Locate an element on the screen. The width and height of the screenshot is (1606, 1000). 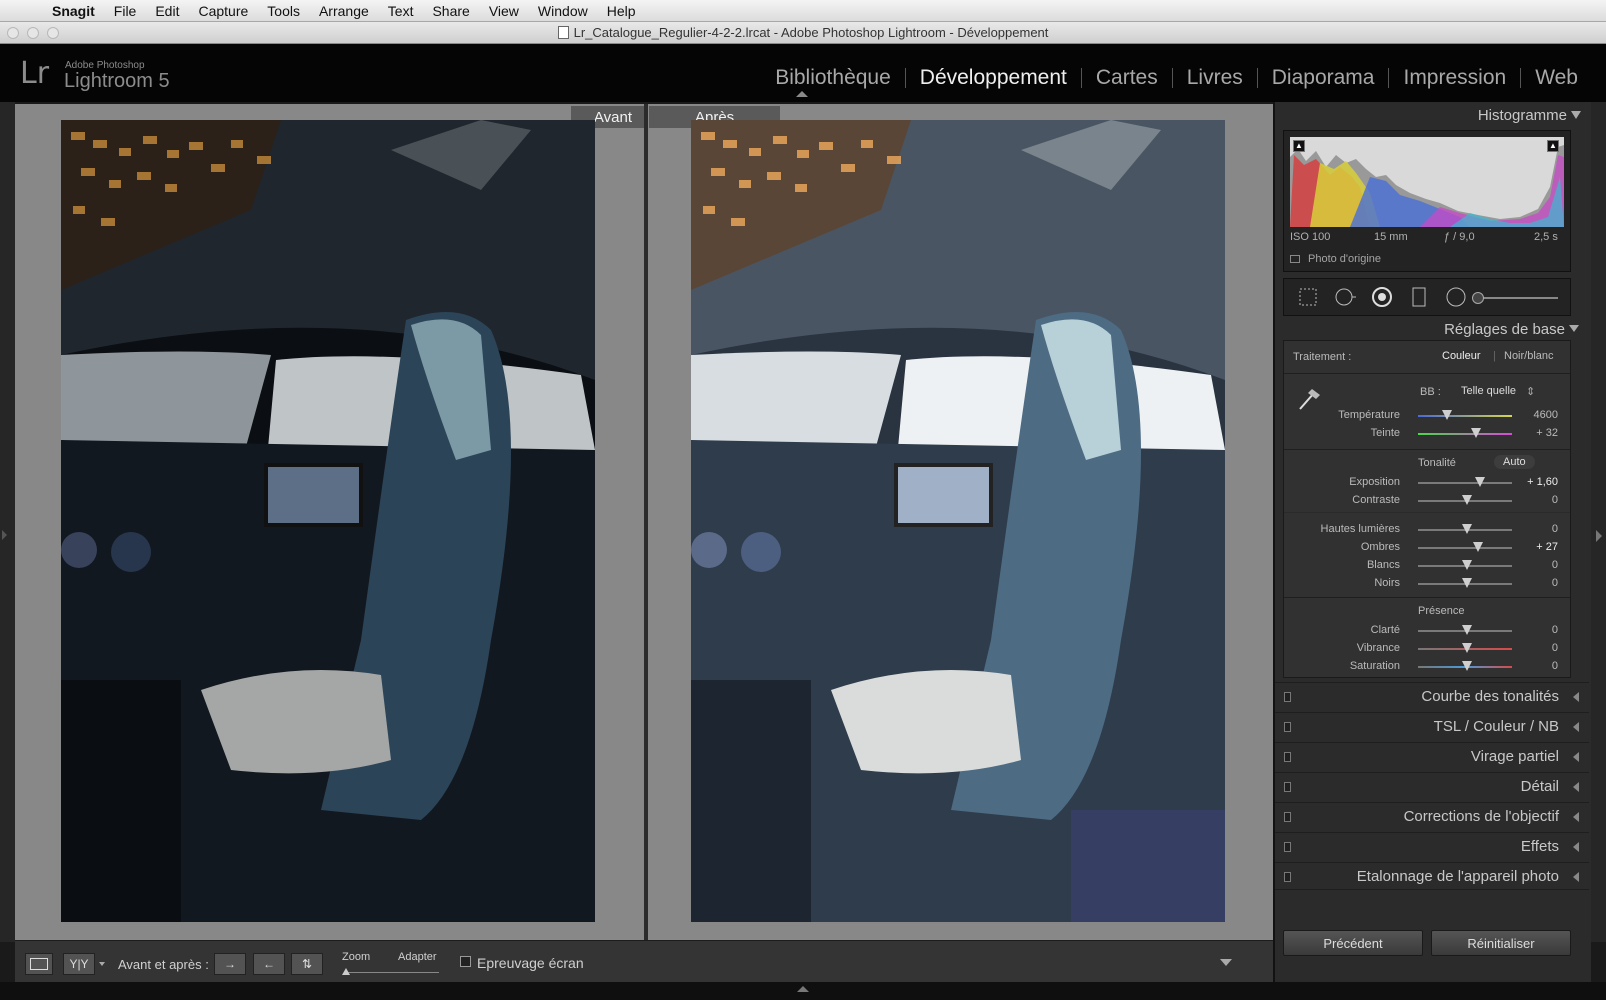
minimize-window-button is located at coordinates (33, 33).